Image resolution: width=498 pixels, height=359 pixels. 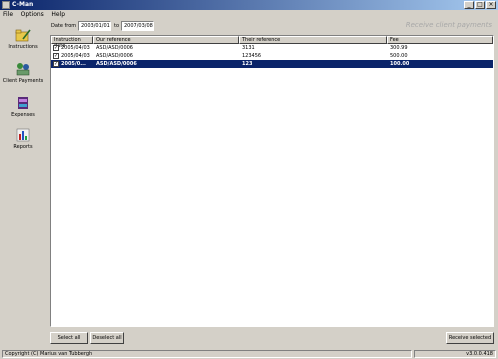 I want to click on date-to-field: 2007/03/08, so click(x=137, y=26).